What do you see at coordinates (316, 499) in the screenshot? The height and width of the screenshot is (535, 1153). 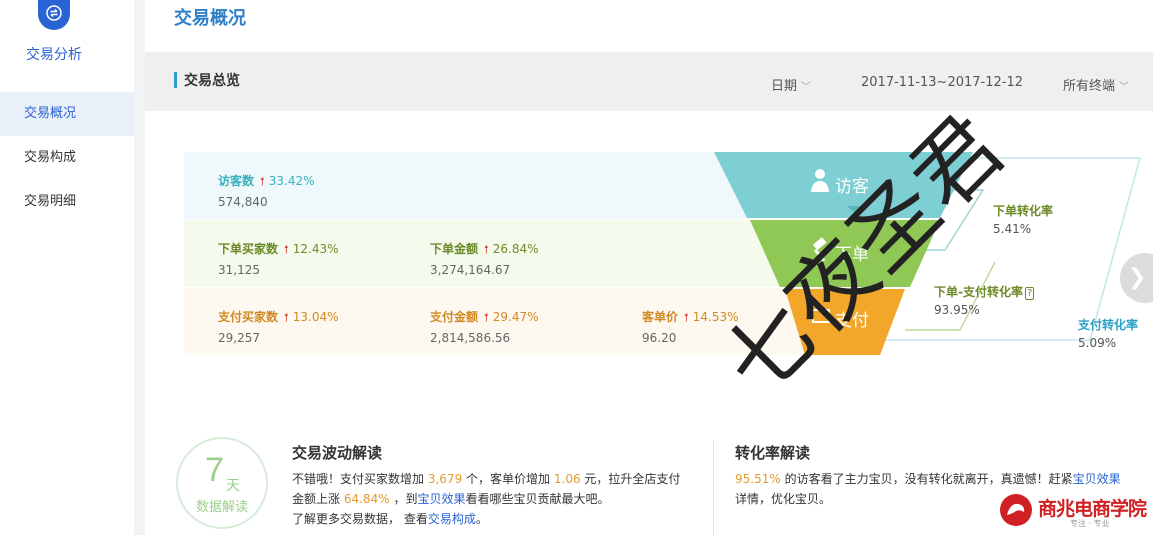 I see `wave-text-part: 金额上涨` at bounding box center [316, 499].